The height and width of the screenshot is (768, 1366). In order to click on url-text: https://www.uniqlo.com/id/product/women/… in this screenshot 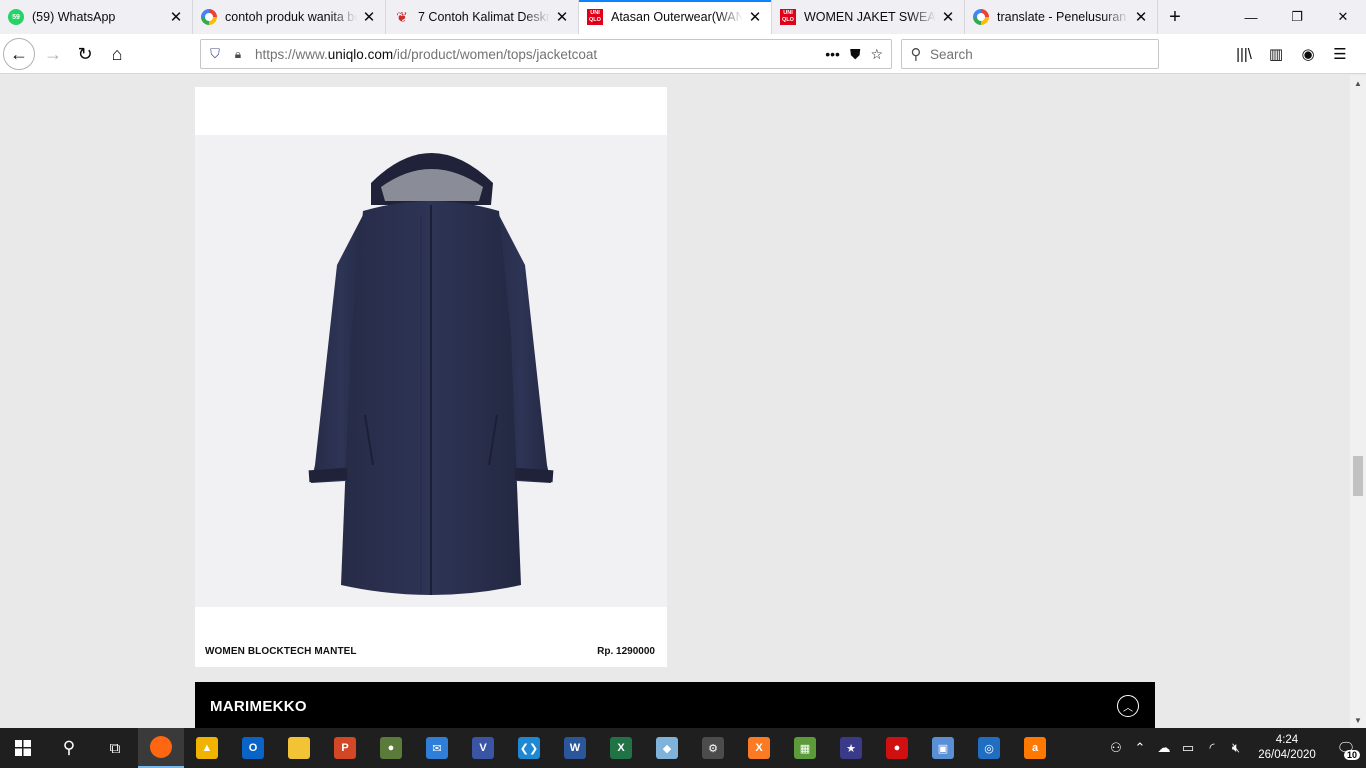, I will do `click(536, 54)`.